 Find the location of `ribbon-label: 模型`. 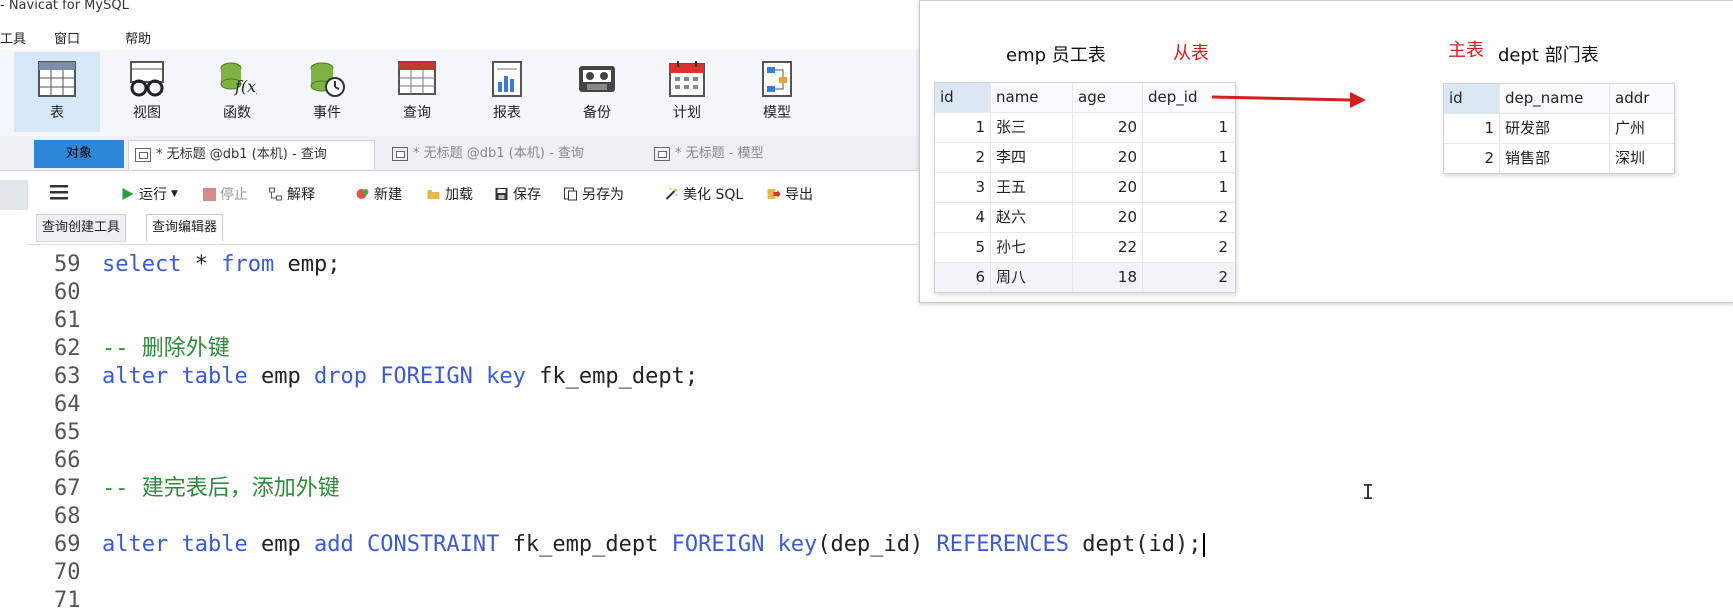

ribbon-label: 模型 is located at coordinates (777, 113).